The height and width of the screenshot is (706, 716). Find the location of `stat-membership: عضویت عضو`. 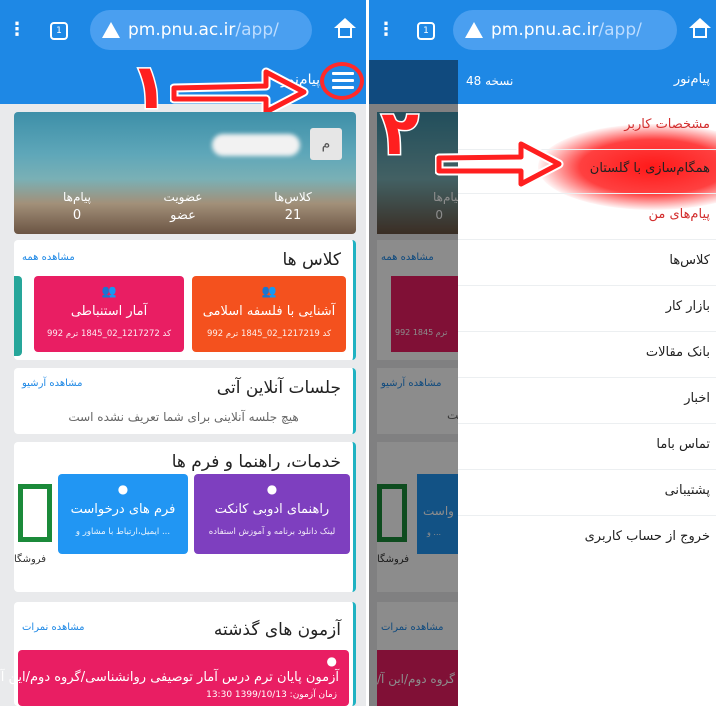

stat-membership: عضویت عضو is located at coordinates (183, 206).